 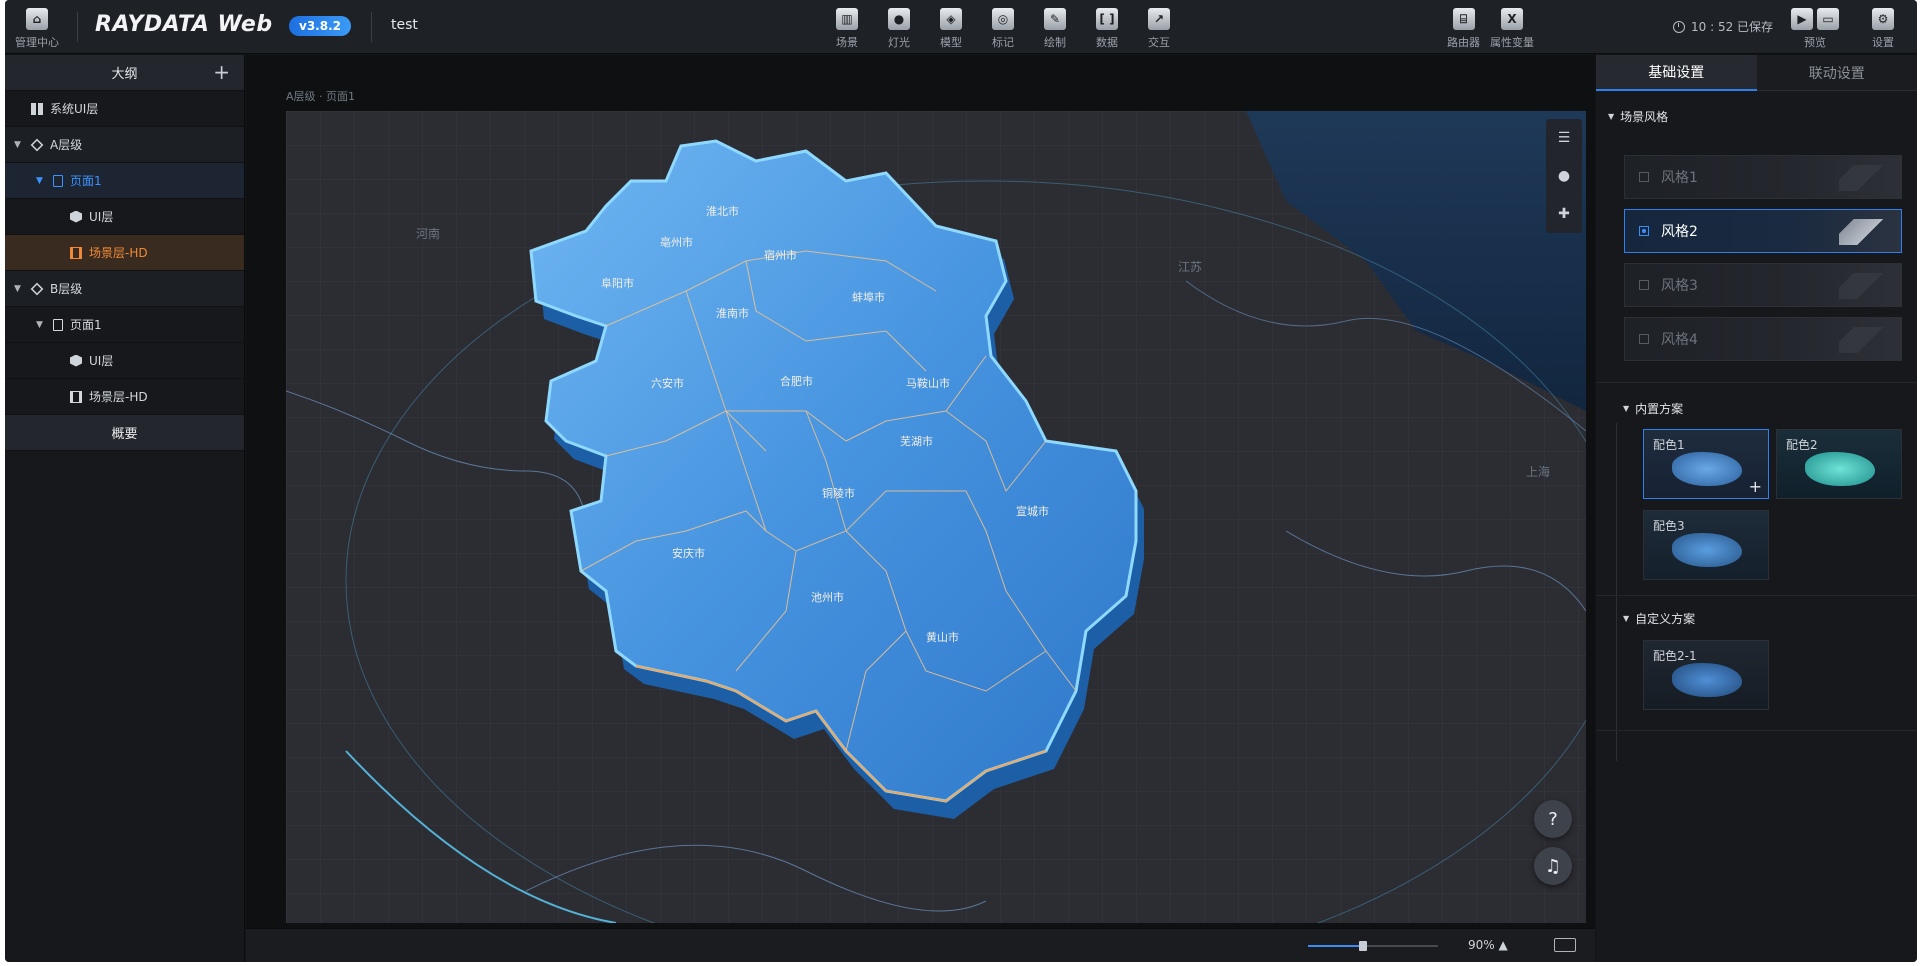 What do you see at coordinates (1107, 19) in the screenshot?
I see `data-icon: [ ]` at bounding box center [1107, 19].